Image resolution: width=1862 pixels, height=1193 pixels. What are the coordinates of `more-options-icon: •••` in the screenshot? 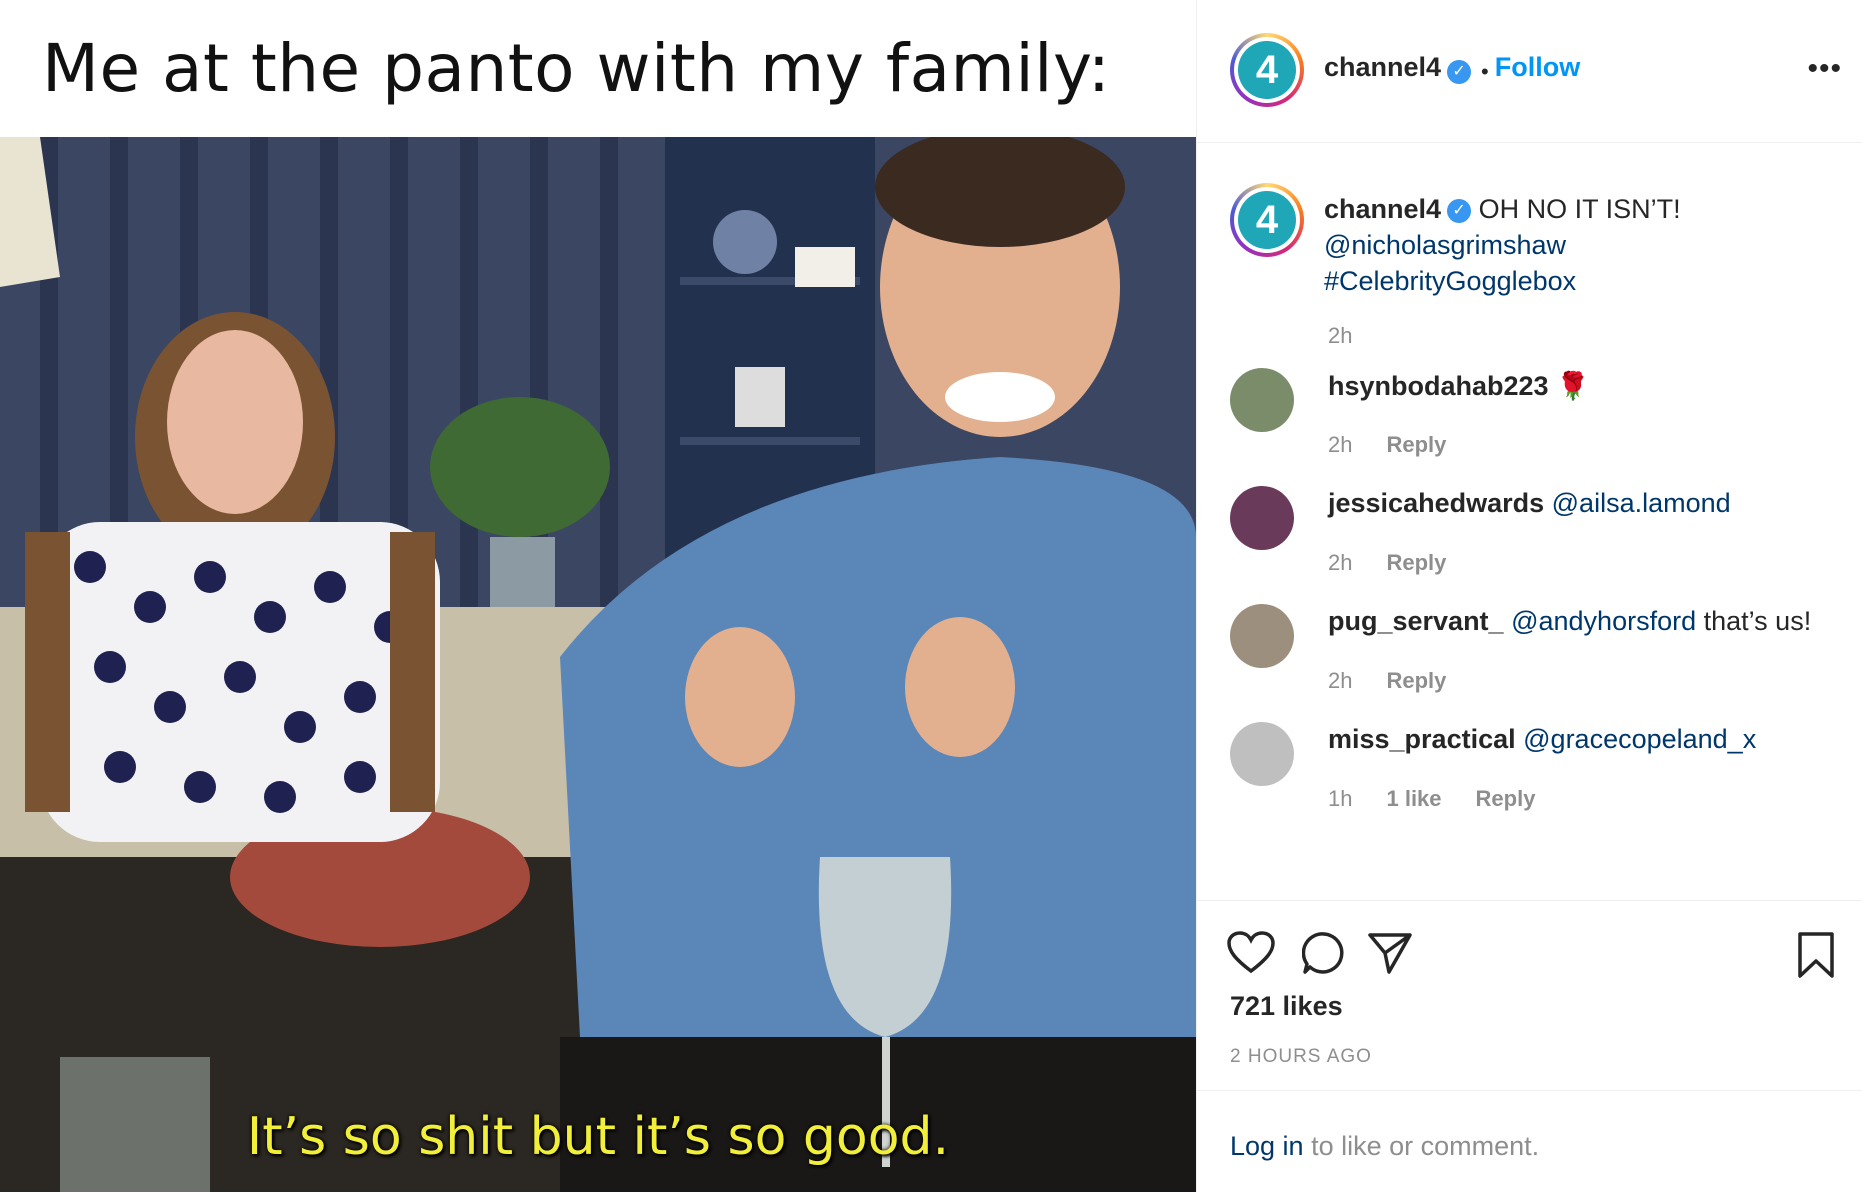 It's located at (1824, 69).